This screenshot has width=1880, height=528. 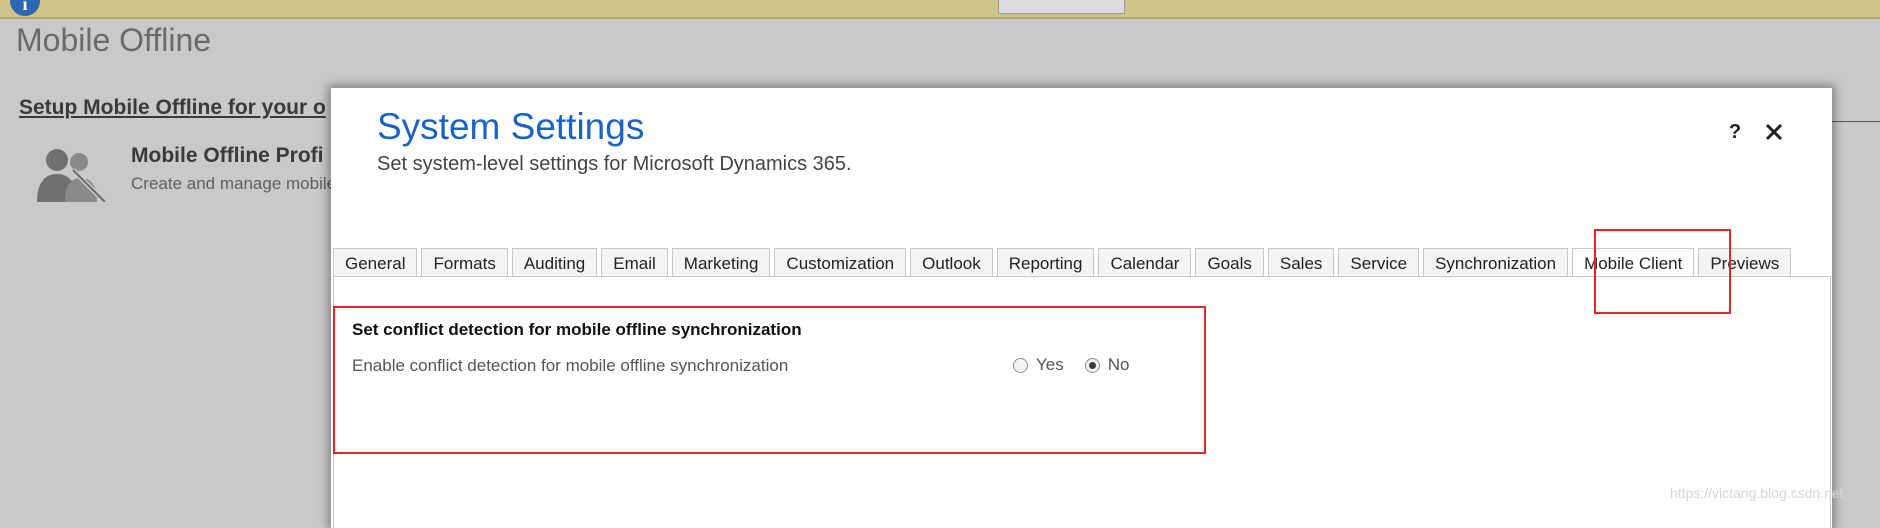 I want to click on setup-heading-link: Setup Mobile Offline for your o, so click(x=172, y=108).